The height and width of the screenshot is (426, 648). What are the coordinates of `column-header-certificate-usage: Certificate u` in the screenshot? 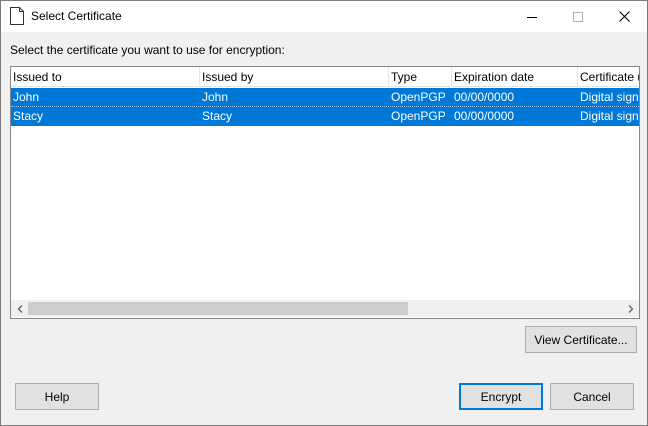 It's located at (608, 77).